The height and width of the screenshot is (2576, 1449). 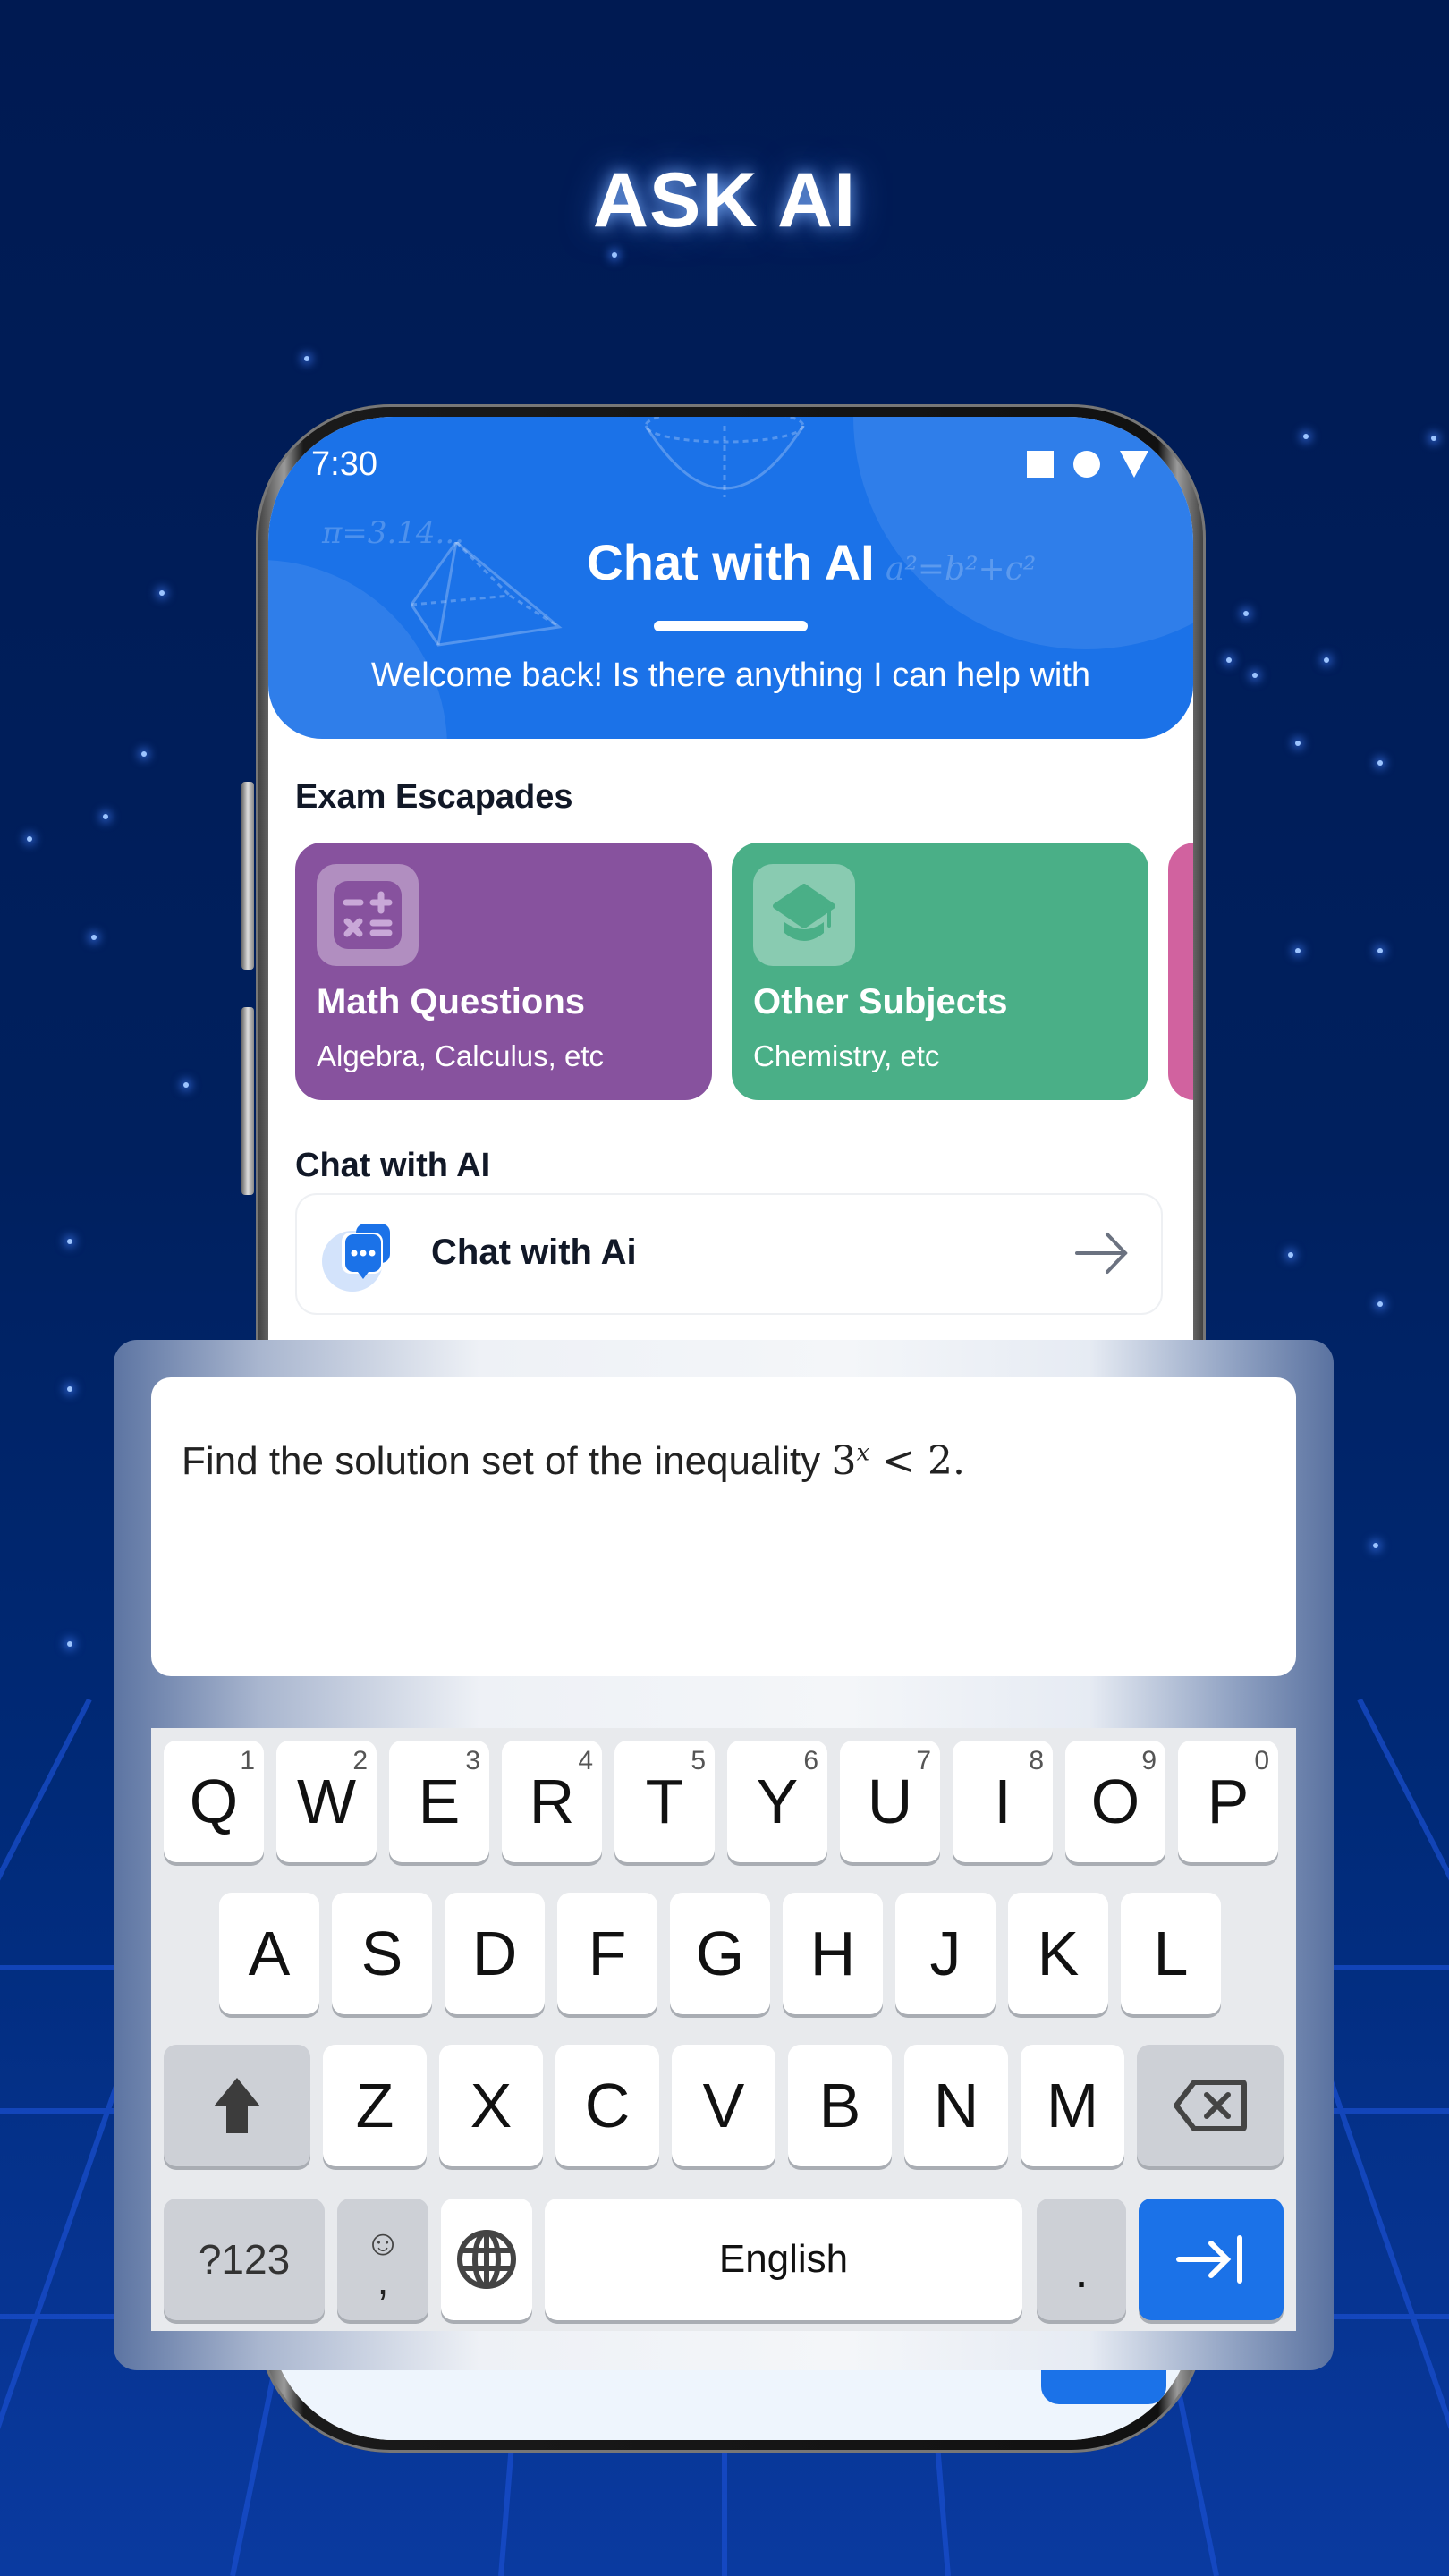 What do you see at coordinates (844, 1461) in the screenshot?
I see `math-base: 3` at bounding box center [844, 1461].